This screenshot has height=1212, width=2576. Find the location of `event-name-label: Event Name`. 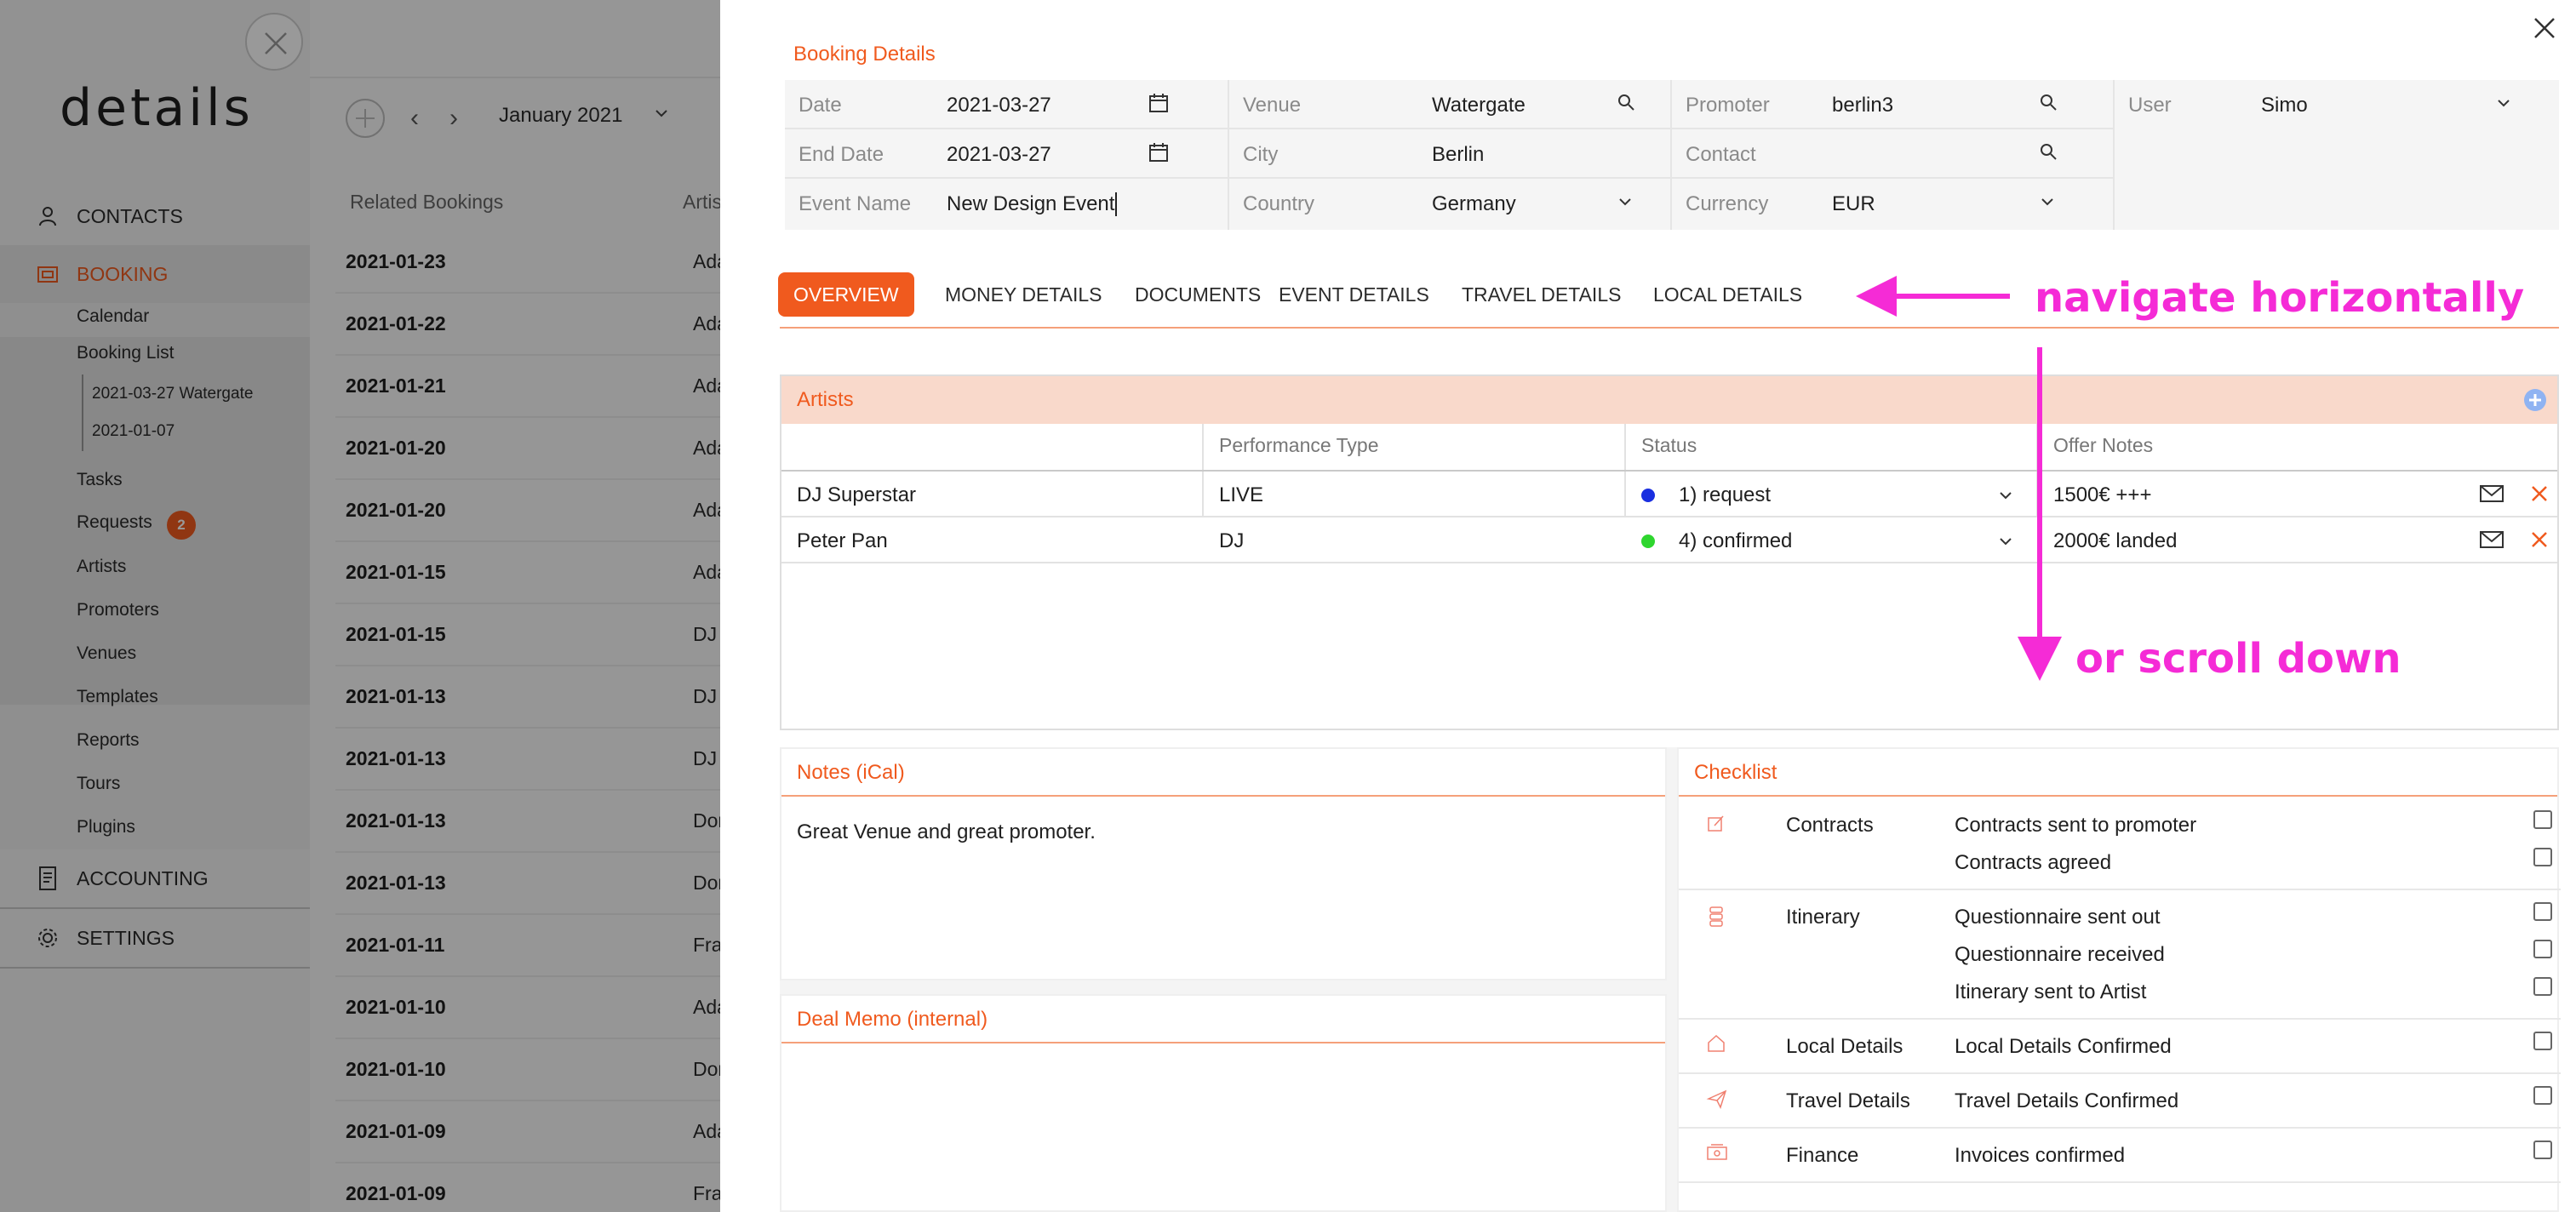

event-name-label: Event Name is located at coordinates (855, 203).